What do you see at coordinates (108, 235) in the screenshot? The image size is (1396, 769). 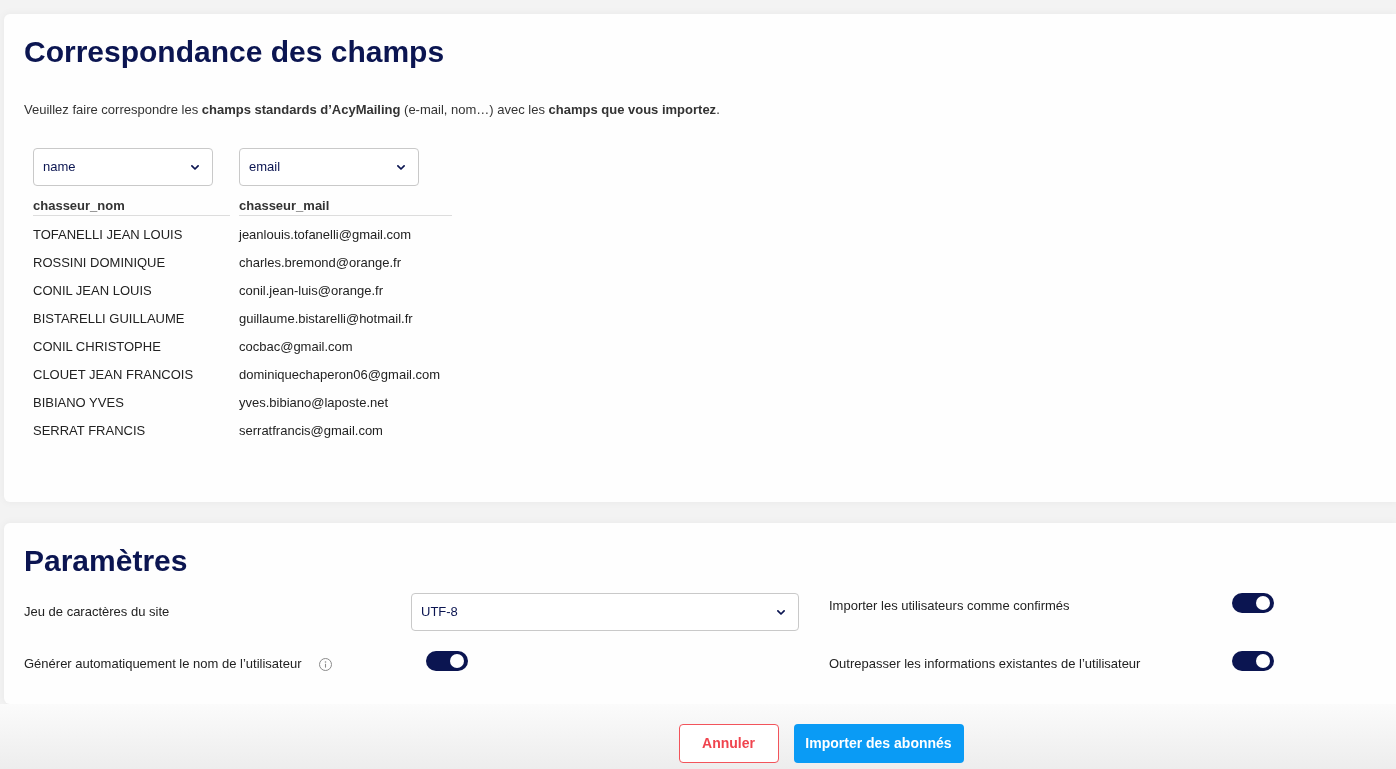 I see `table-cell: TOFANELLI JEAN LOUIS` at bounding box center [108, 235].